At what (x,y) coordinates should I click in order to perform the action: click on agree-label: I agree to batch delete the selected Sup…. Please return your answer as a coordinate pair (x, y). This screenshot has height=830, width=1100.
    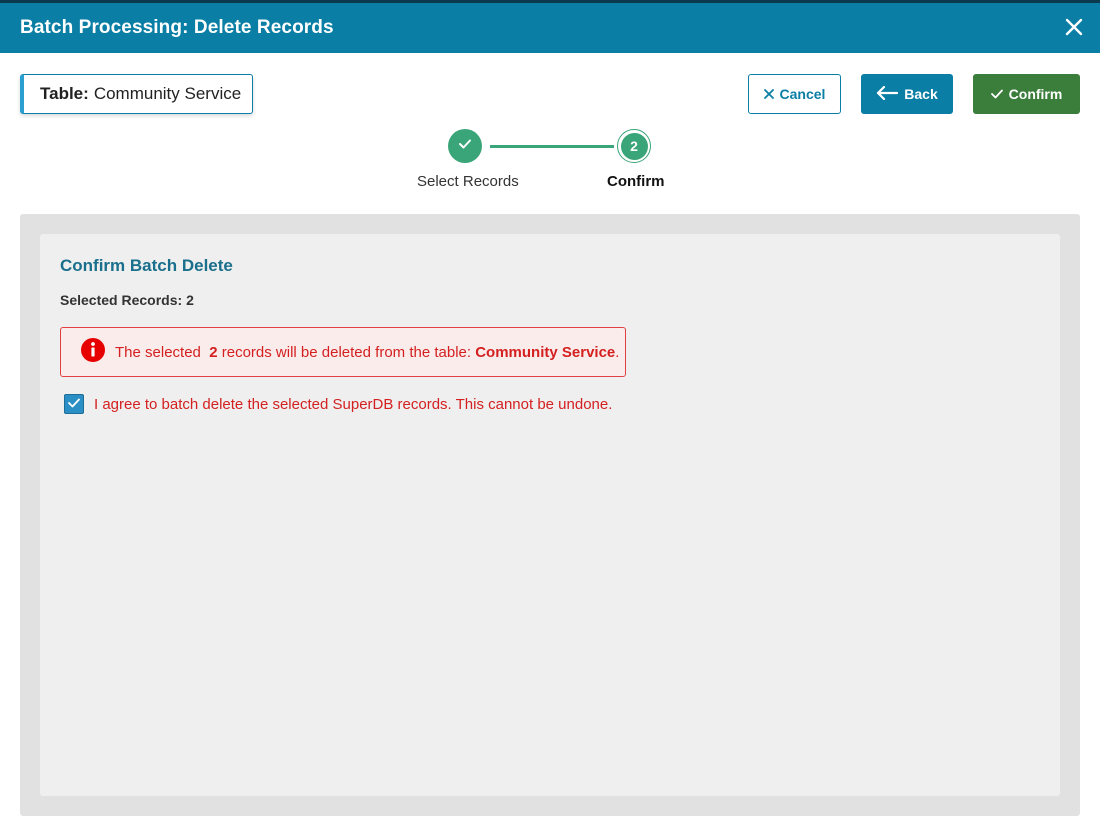
    Looking at the image, I should click on (353, 404).